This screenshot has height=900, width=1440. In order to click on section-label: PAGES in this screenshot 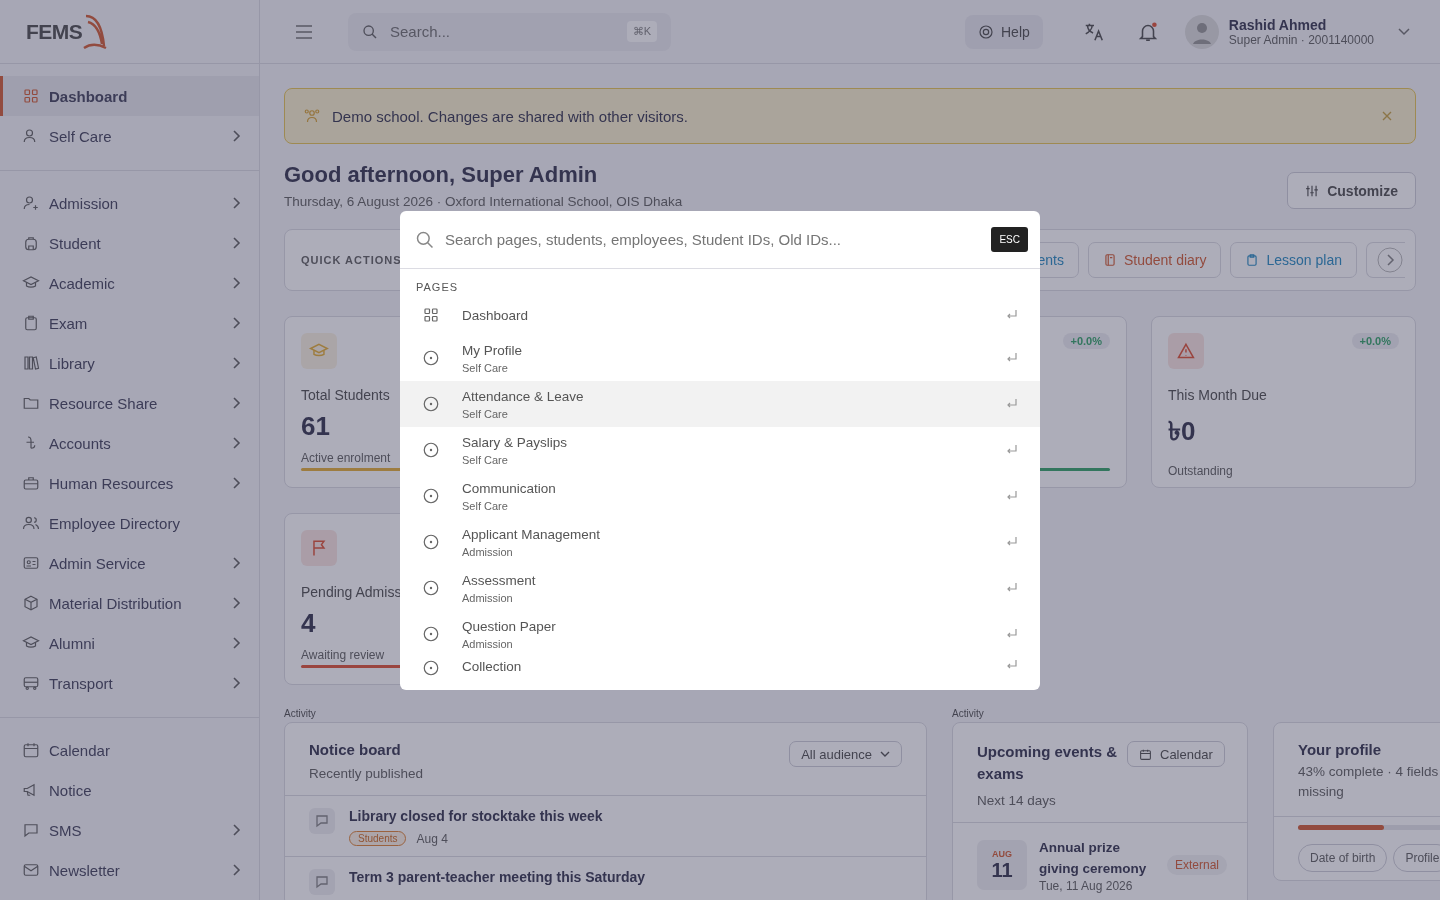, I will do `click(437, 287)`.